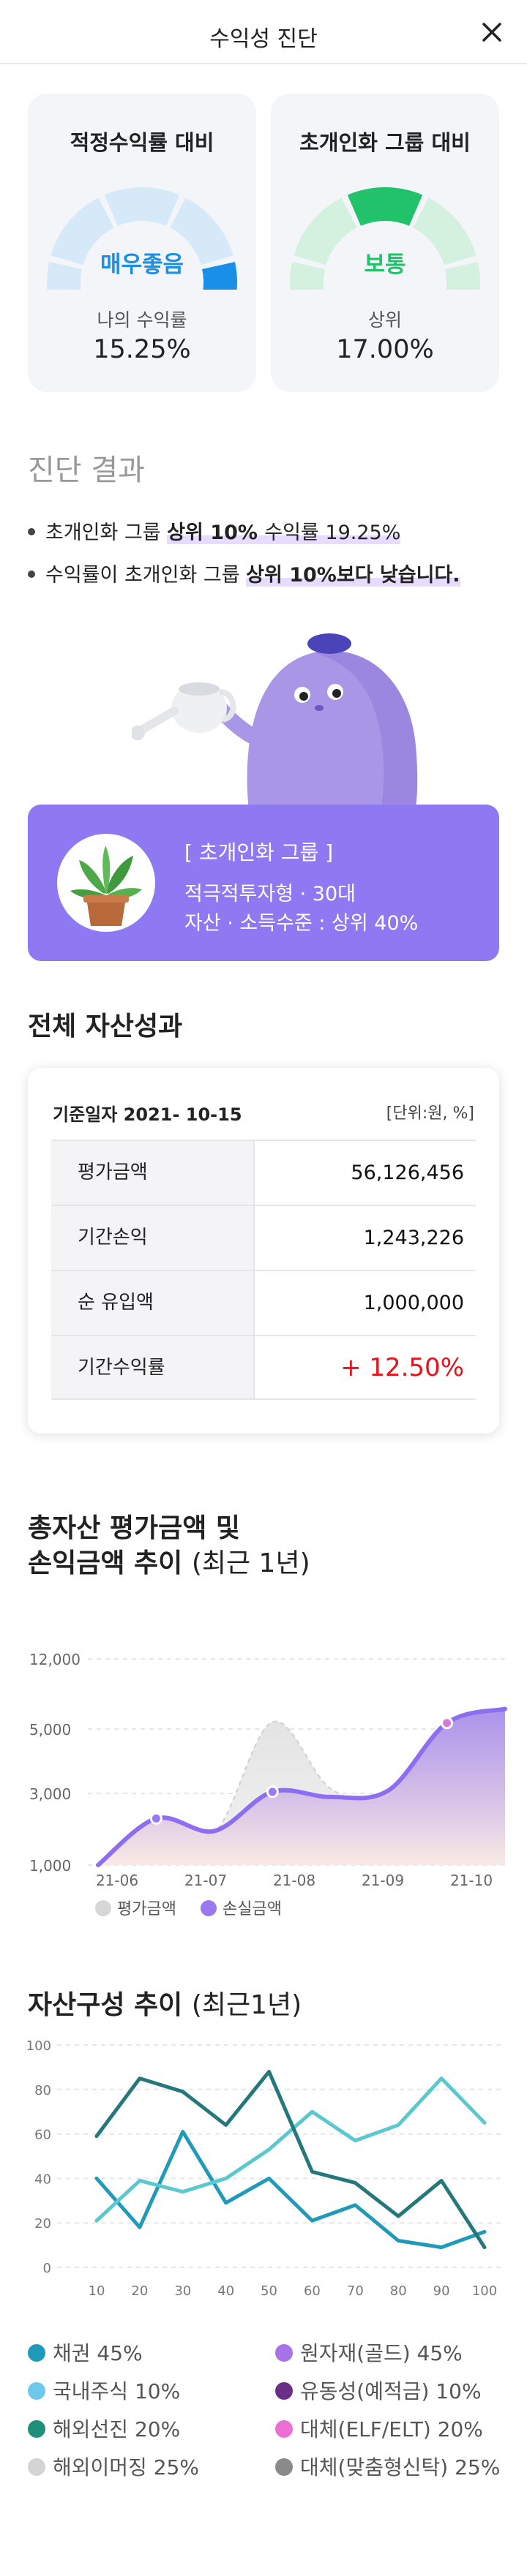  I want to click on y-tick-label: 3,000, so click(50, 1794).